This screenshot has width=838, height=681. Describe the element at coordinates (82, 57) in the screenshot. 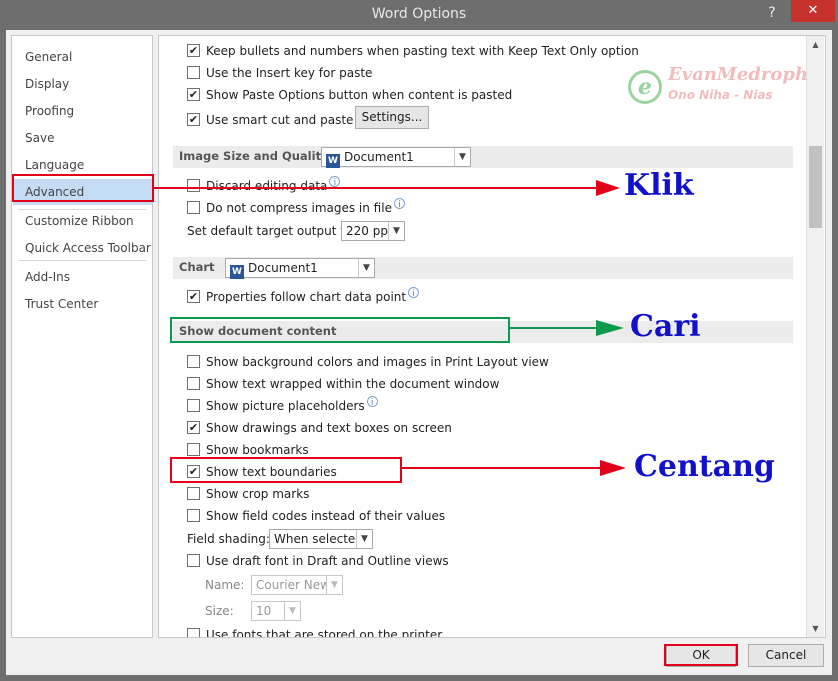

I see `sidebar-item-general: General` at that location.